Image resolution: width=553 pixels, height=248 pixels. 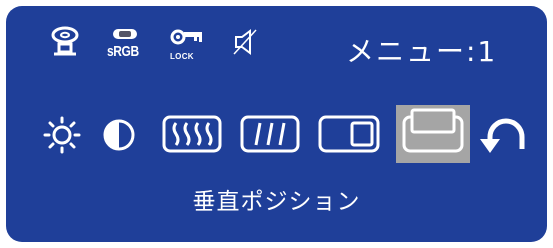 I want to click on return-arrow-icon, so click(x=502, y=135).